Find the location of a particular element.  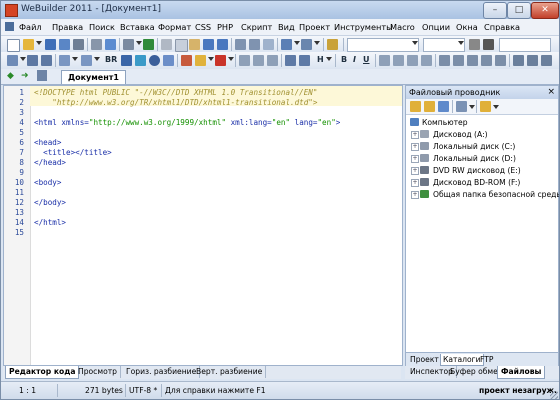

align-center-icon is located at coordinates (258, 60).